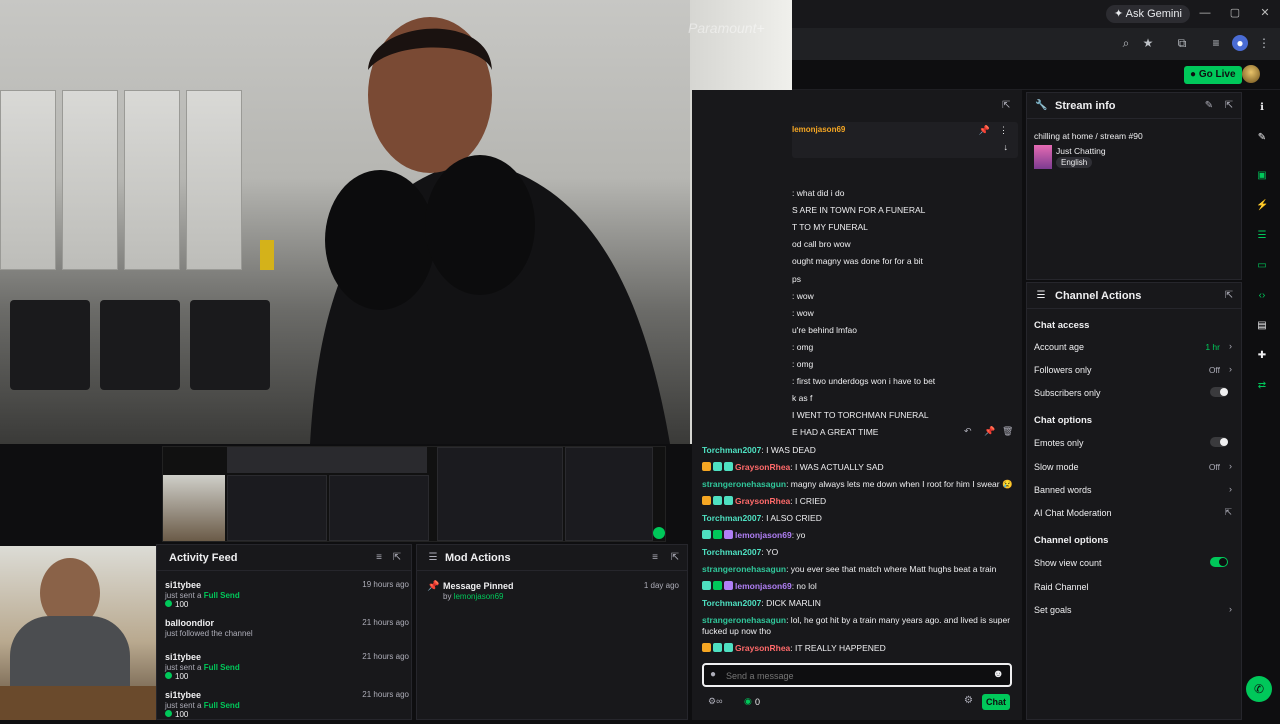  Describe the element at coordinates (1262, 176) in the screenshot. I see `video-icon: ▣` at that location.